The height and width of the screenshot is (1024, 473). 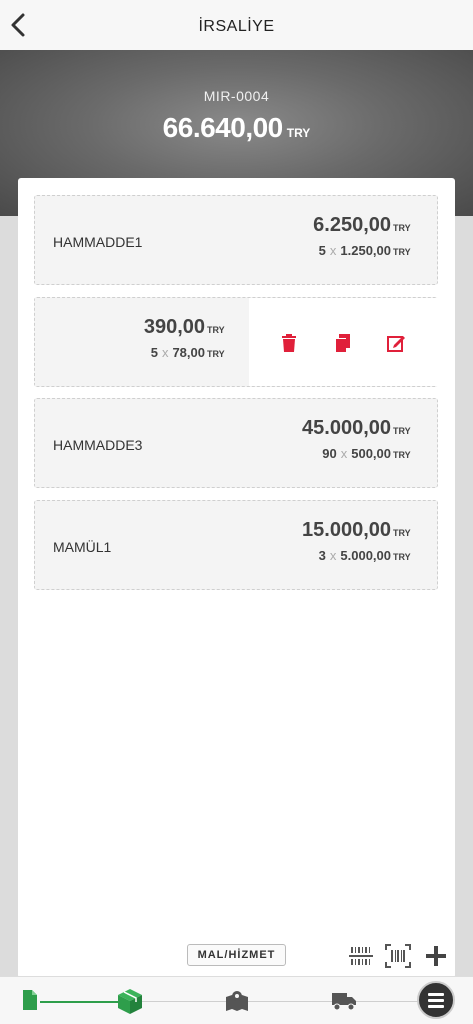 I want to click on copy-icon, so click(x=342, y=343).